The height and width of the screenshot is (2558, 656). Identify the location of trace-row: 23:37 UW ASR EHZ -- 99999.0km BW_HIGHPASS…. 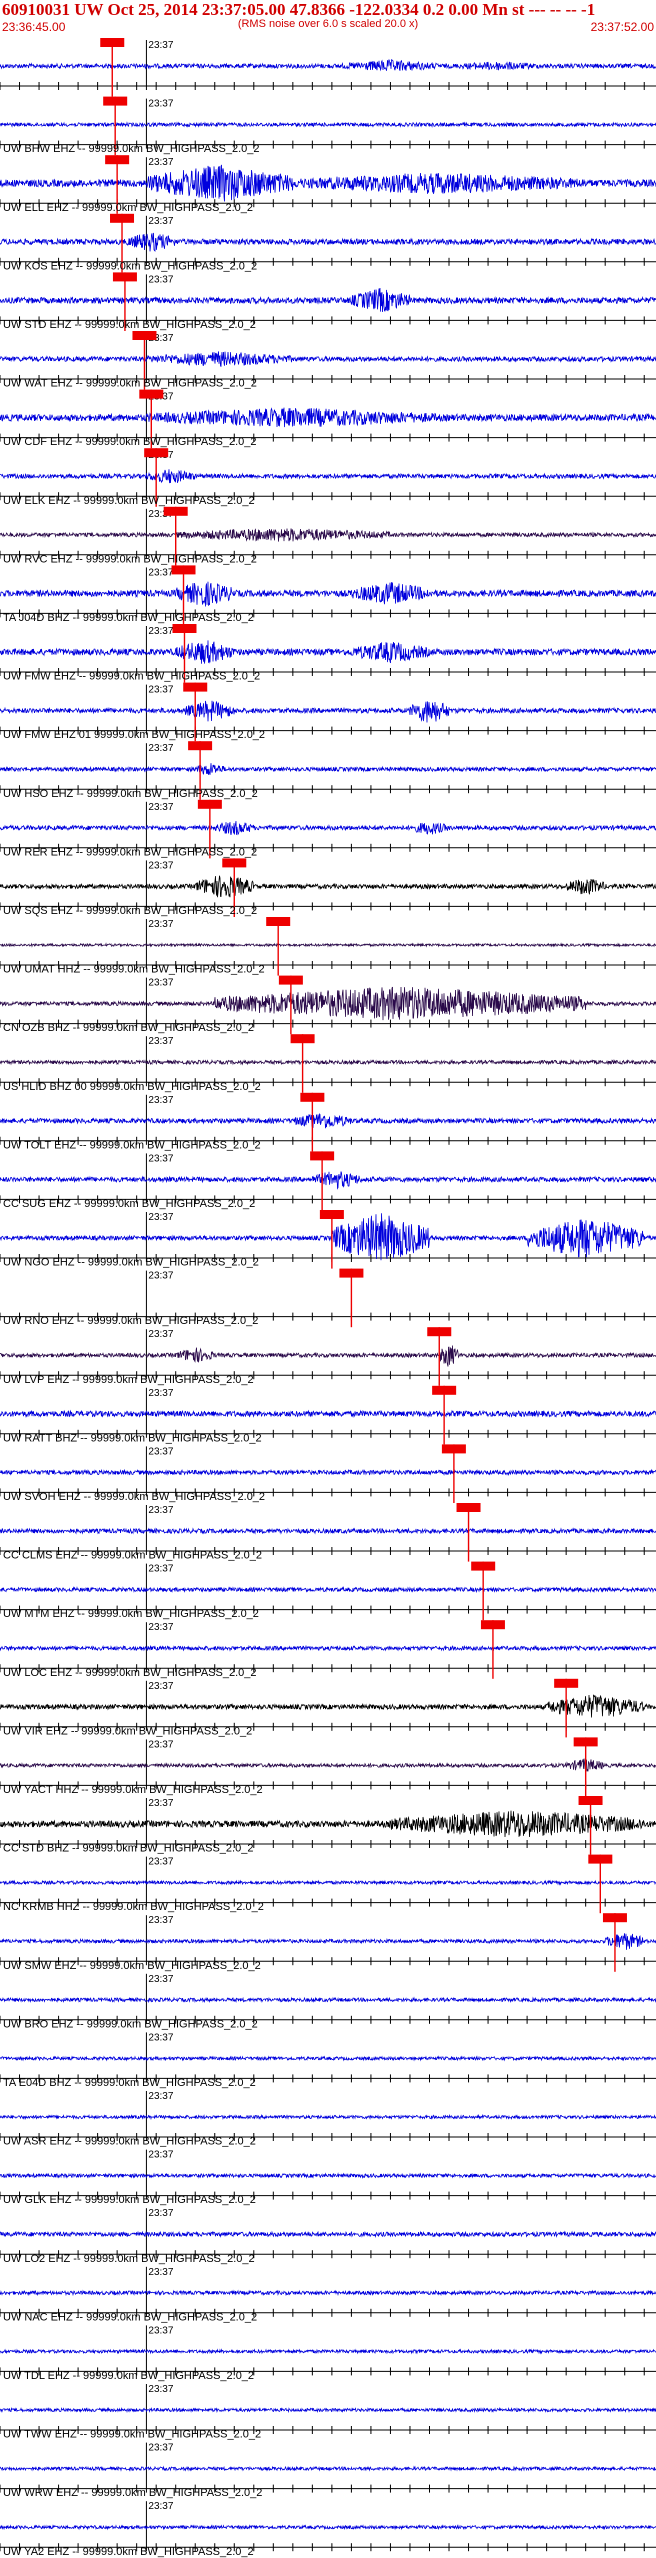
(328, 2119).